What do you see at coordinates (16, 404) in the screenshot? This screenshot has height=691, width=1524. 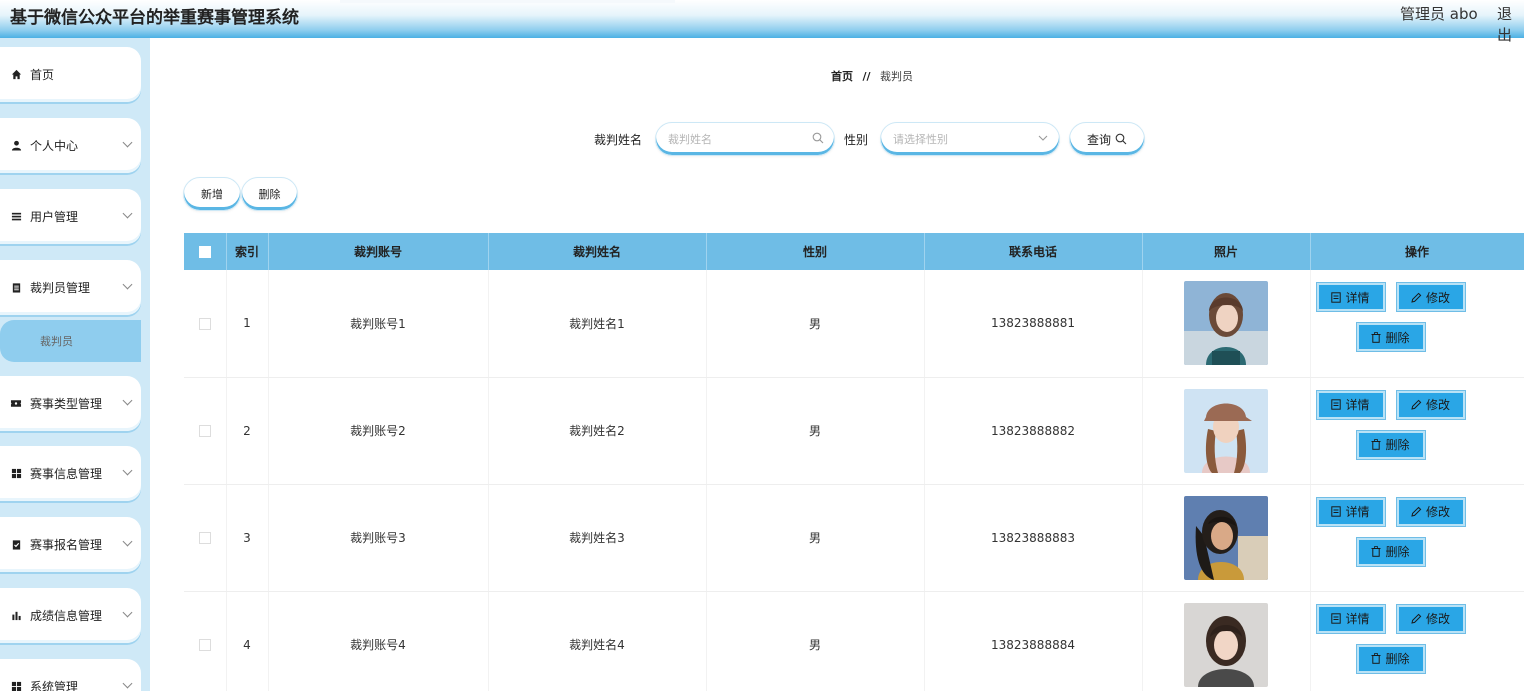 I see `ticket-icon` at bounding box center [16, 404].